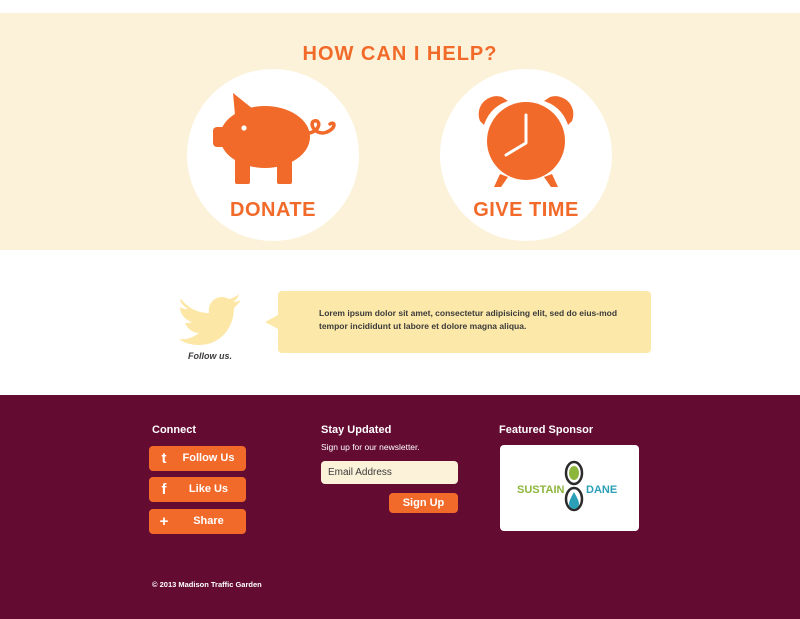 This screenshot has width=800, height=619. I want to click on newsletter-description: Sign up for our newsletter., so click(370, 447).